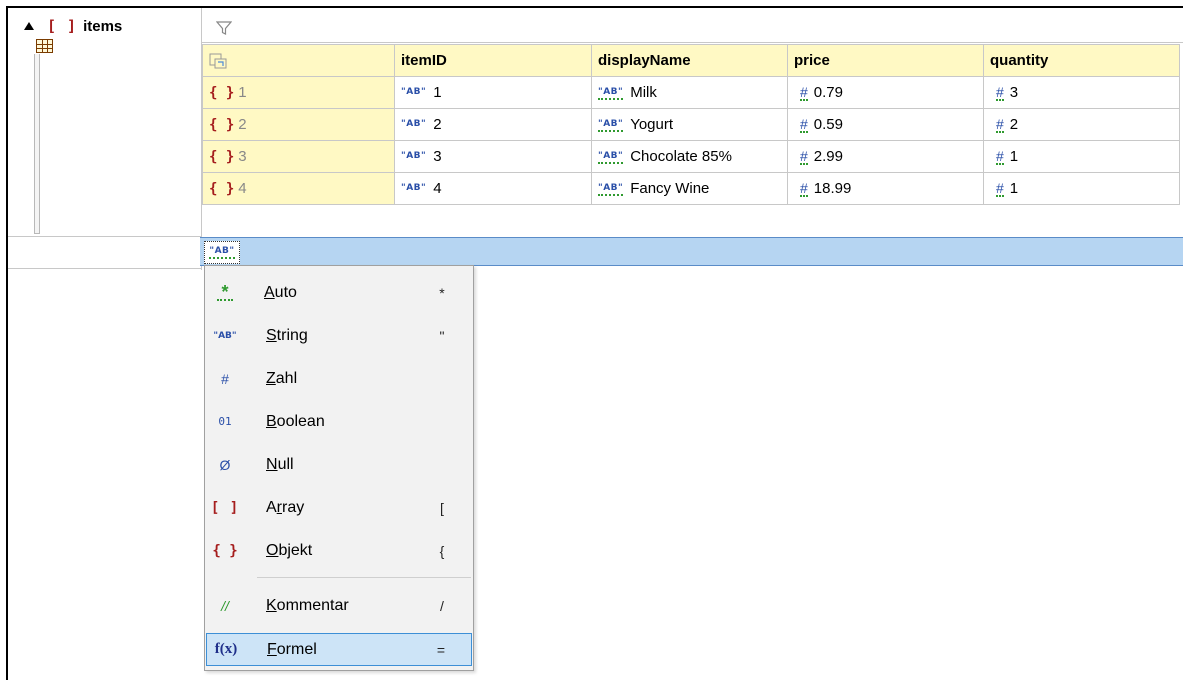 The width and height of the screenshot is (1183, 680). I want to click on cell-displayName: "AB" Yogurt, so click(689, 124).